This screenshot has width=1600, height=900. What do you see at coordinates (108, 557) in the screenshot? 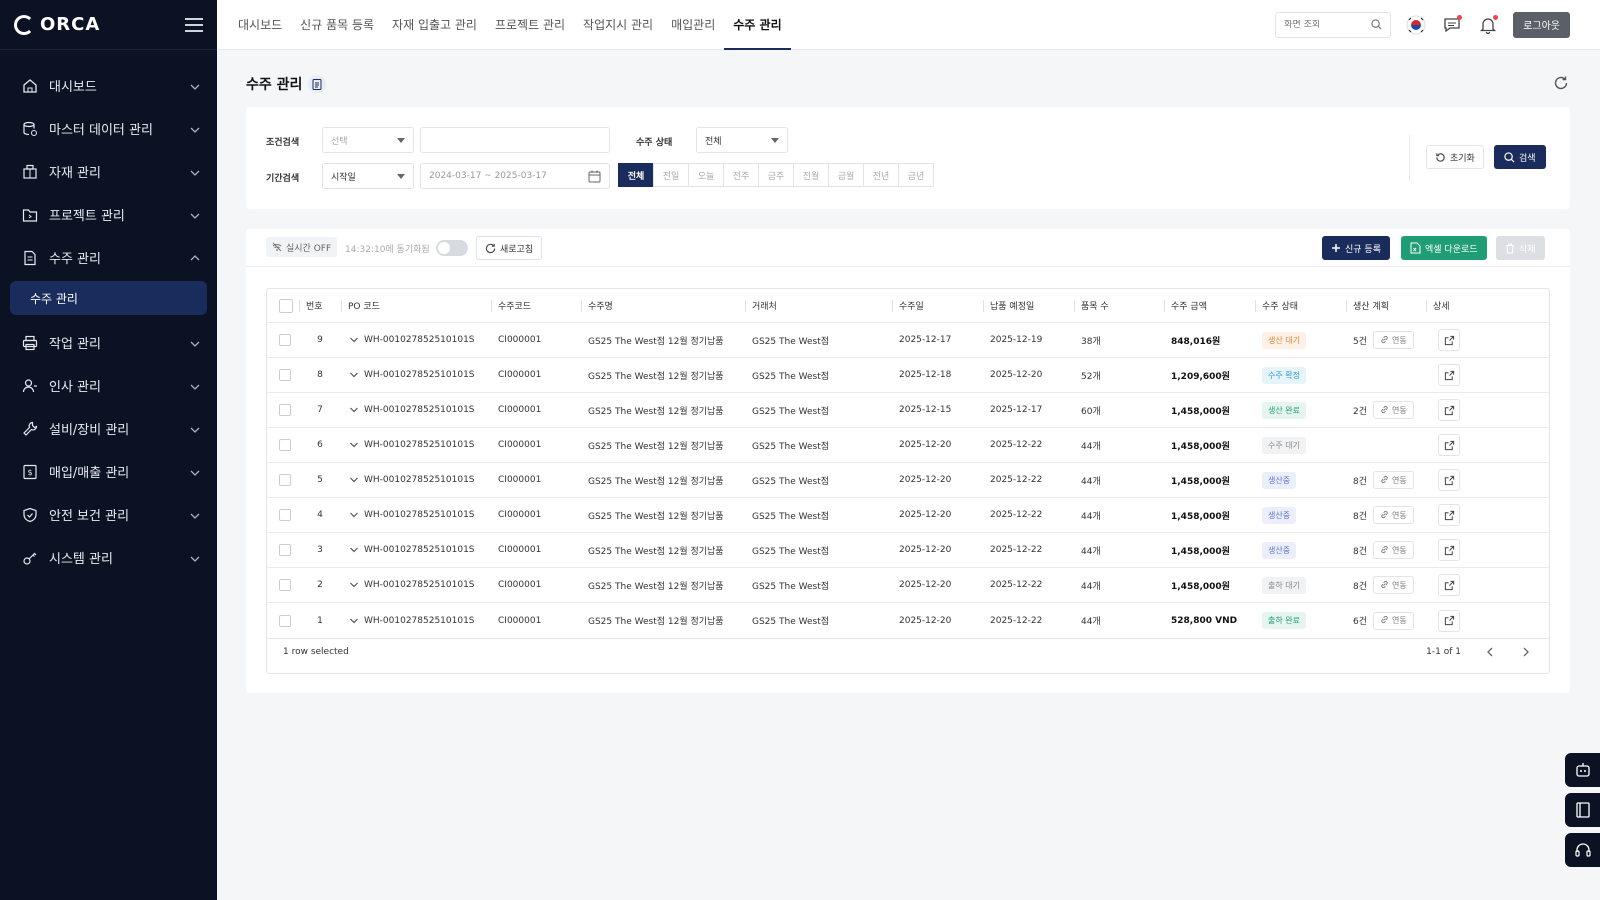
I see `sidebar-item-11: 시스템 관리` at bounding box center [108, 557].